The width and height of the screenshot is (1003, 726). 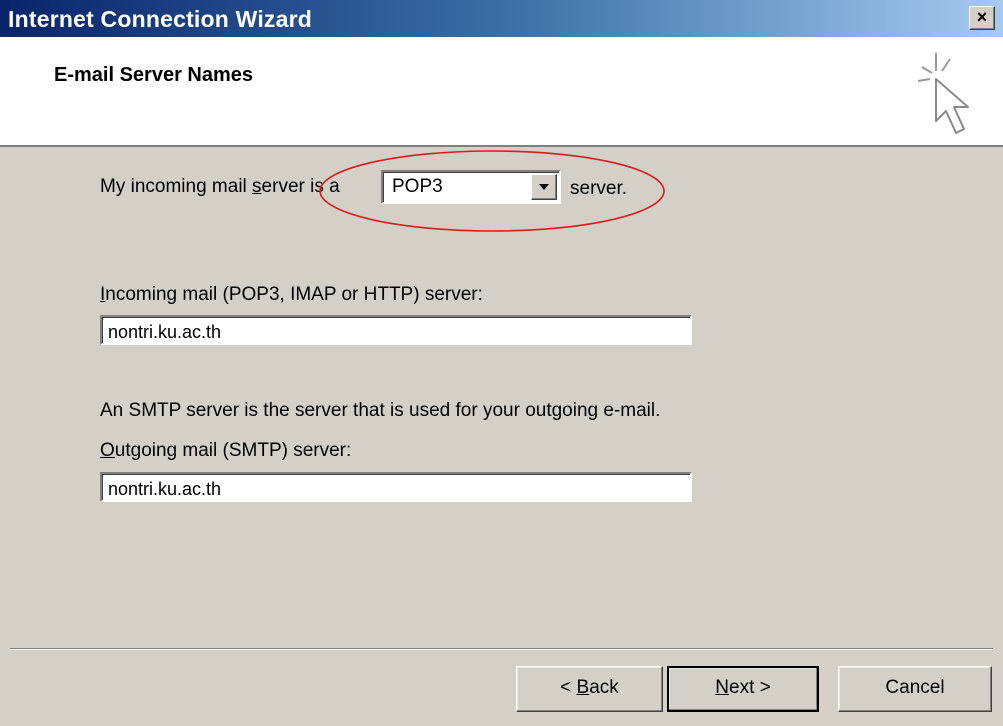 I want to click on server-type-suffix: server., so click(x=599, y=188).